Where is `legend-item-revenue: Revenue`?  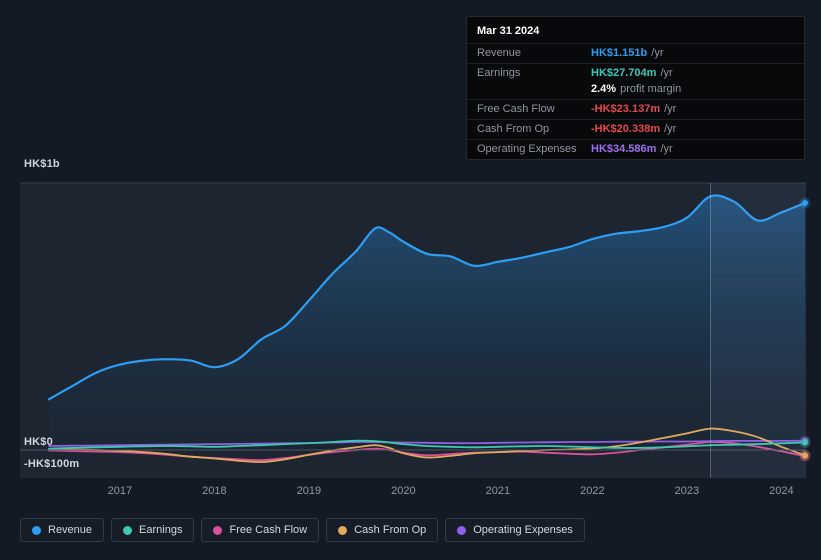
legend-item-revenue: Revenue is located at coordinates (62, 530).